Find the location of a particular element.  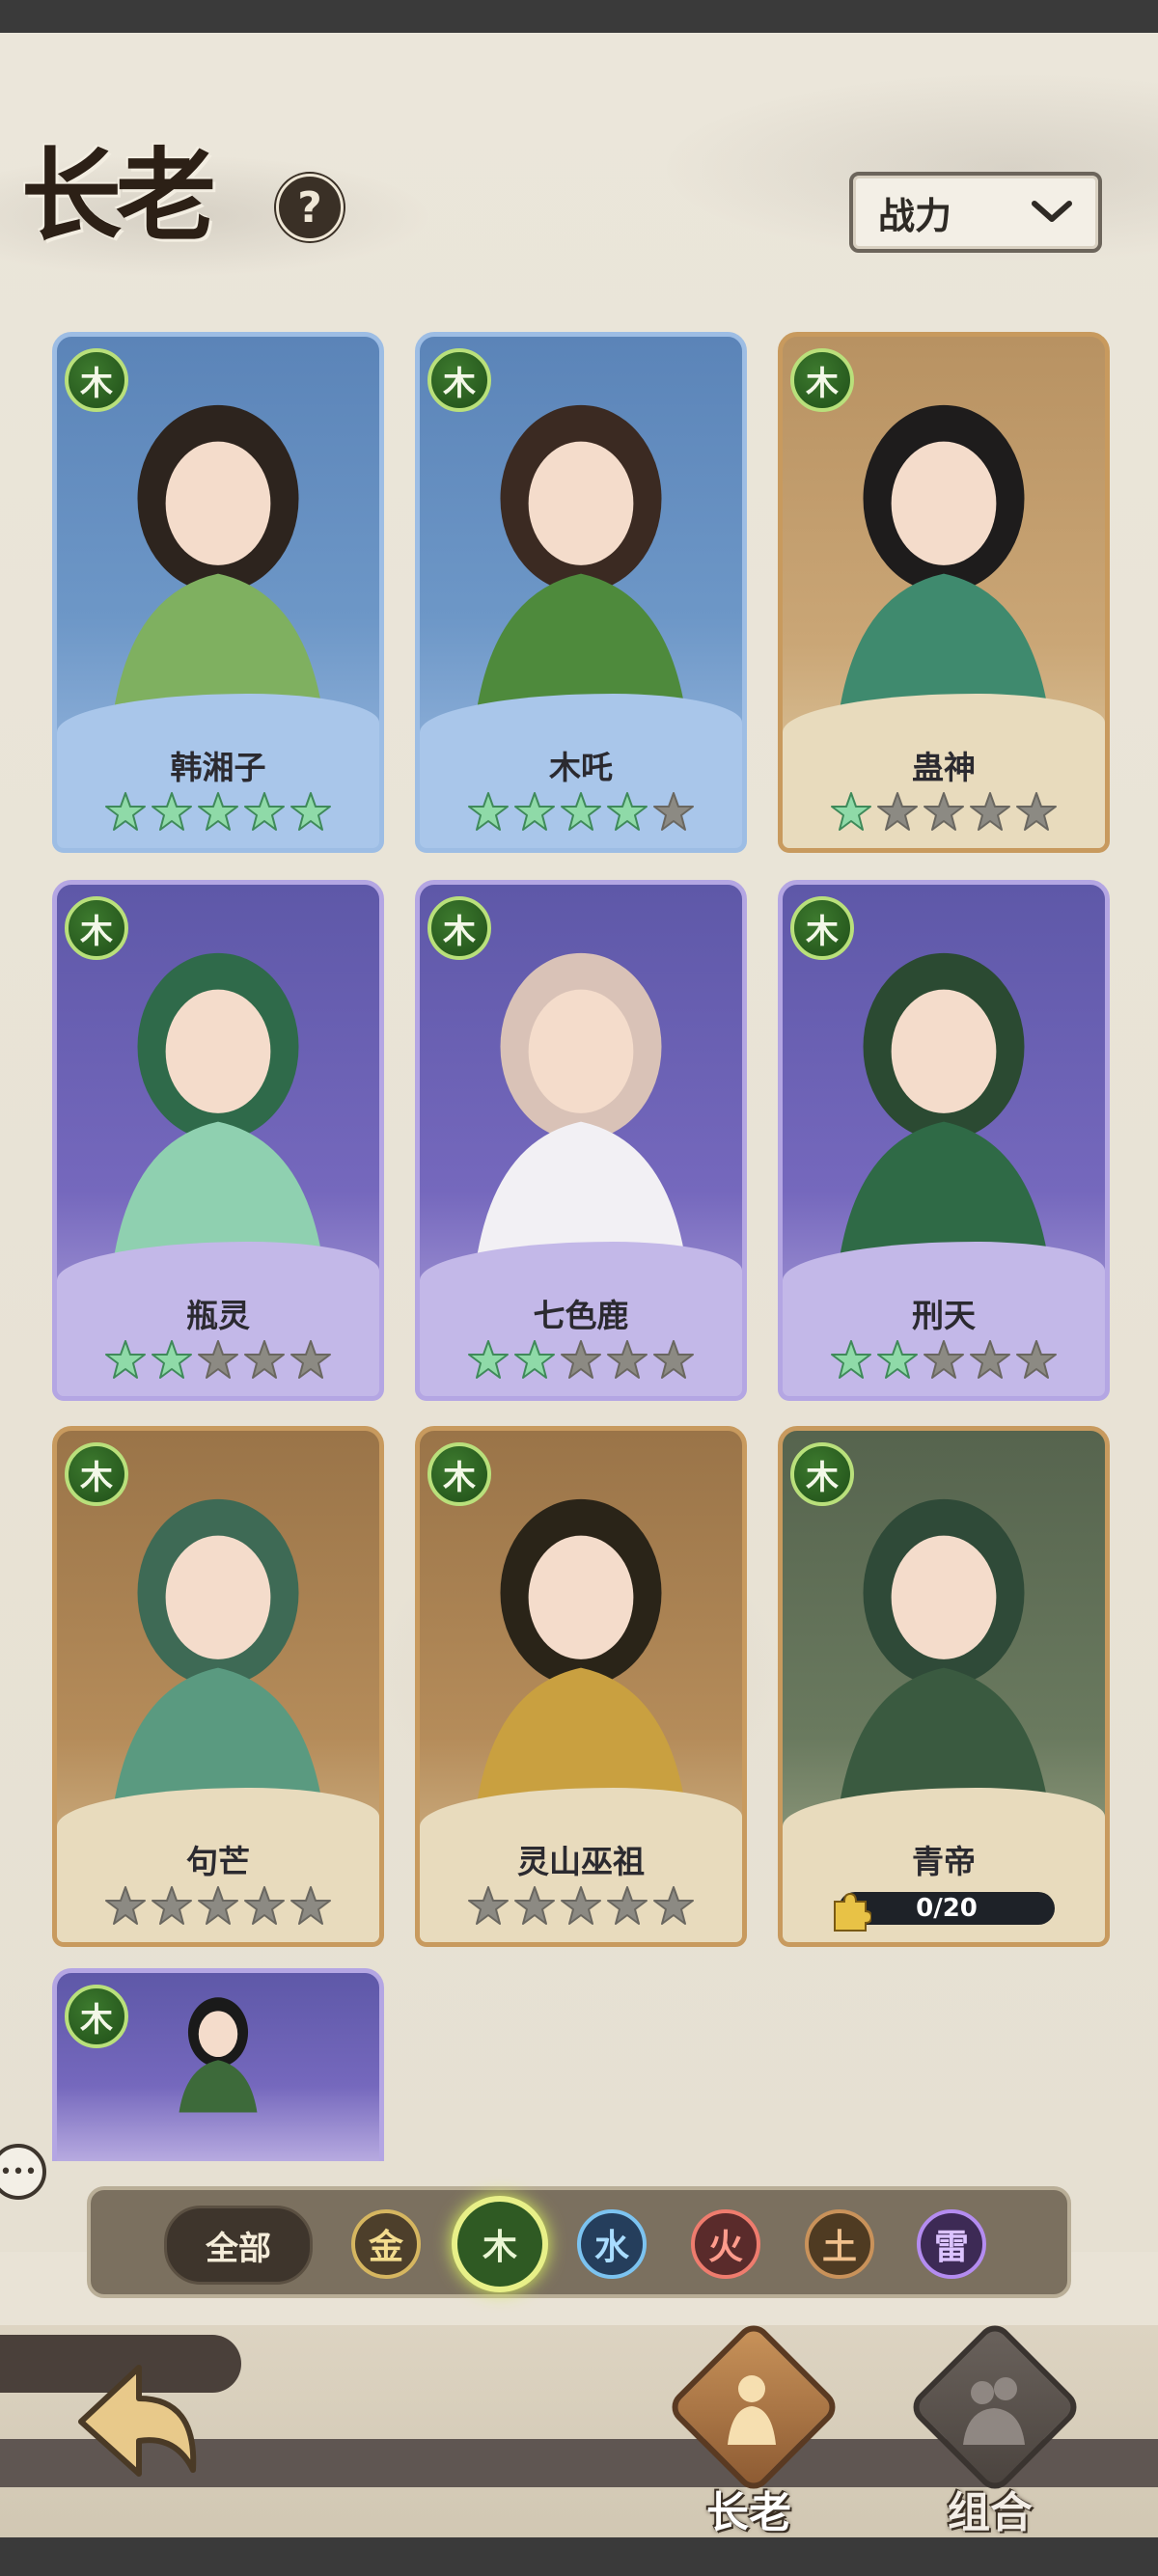

character-name: 青帝 is located at coordinates (944, 1862).